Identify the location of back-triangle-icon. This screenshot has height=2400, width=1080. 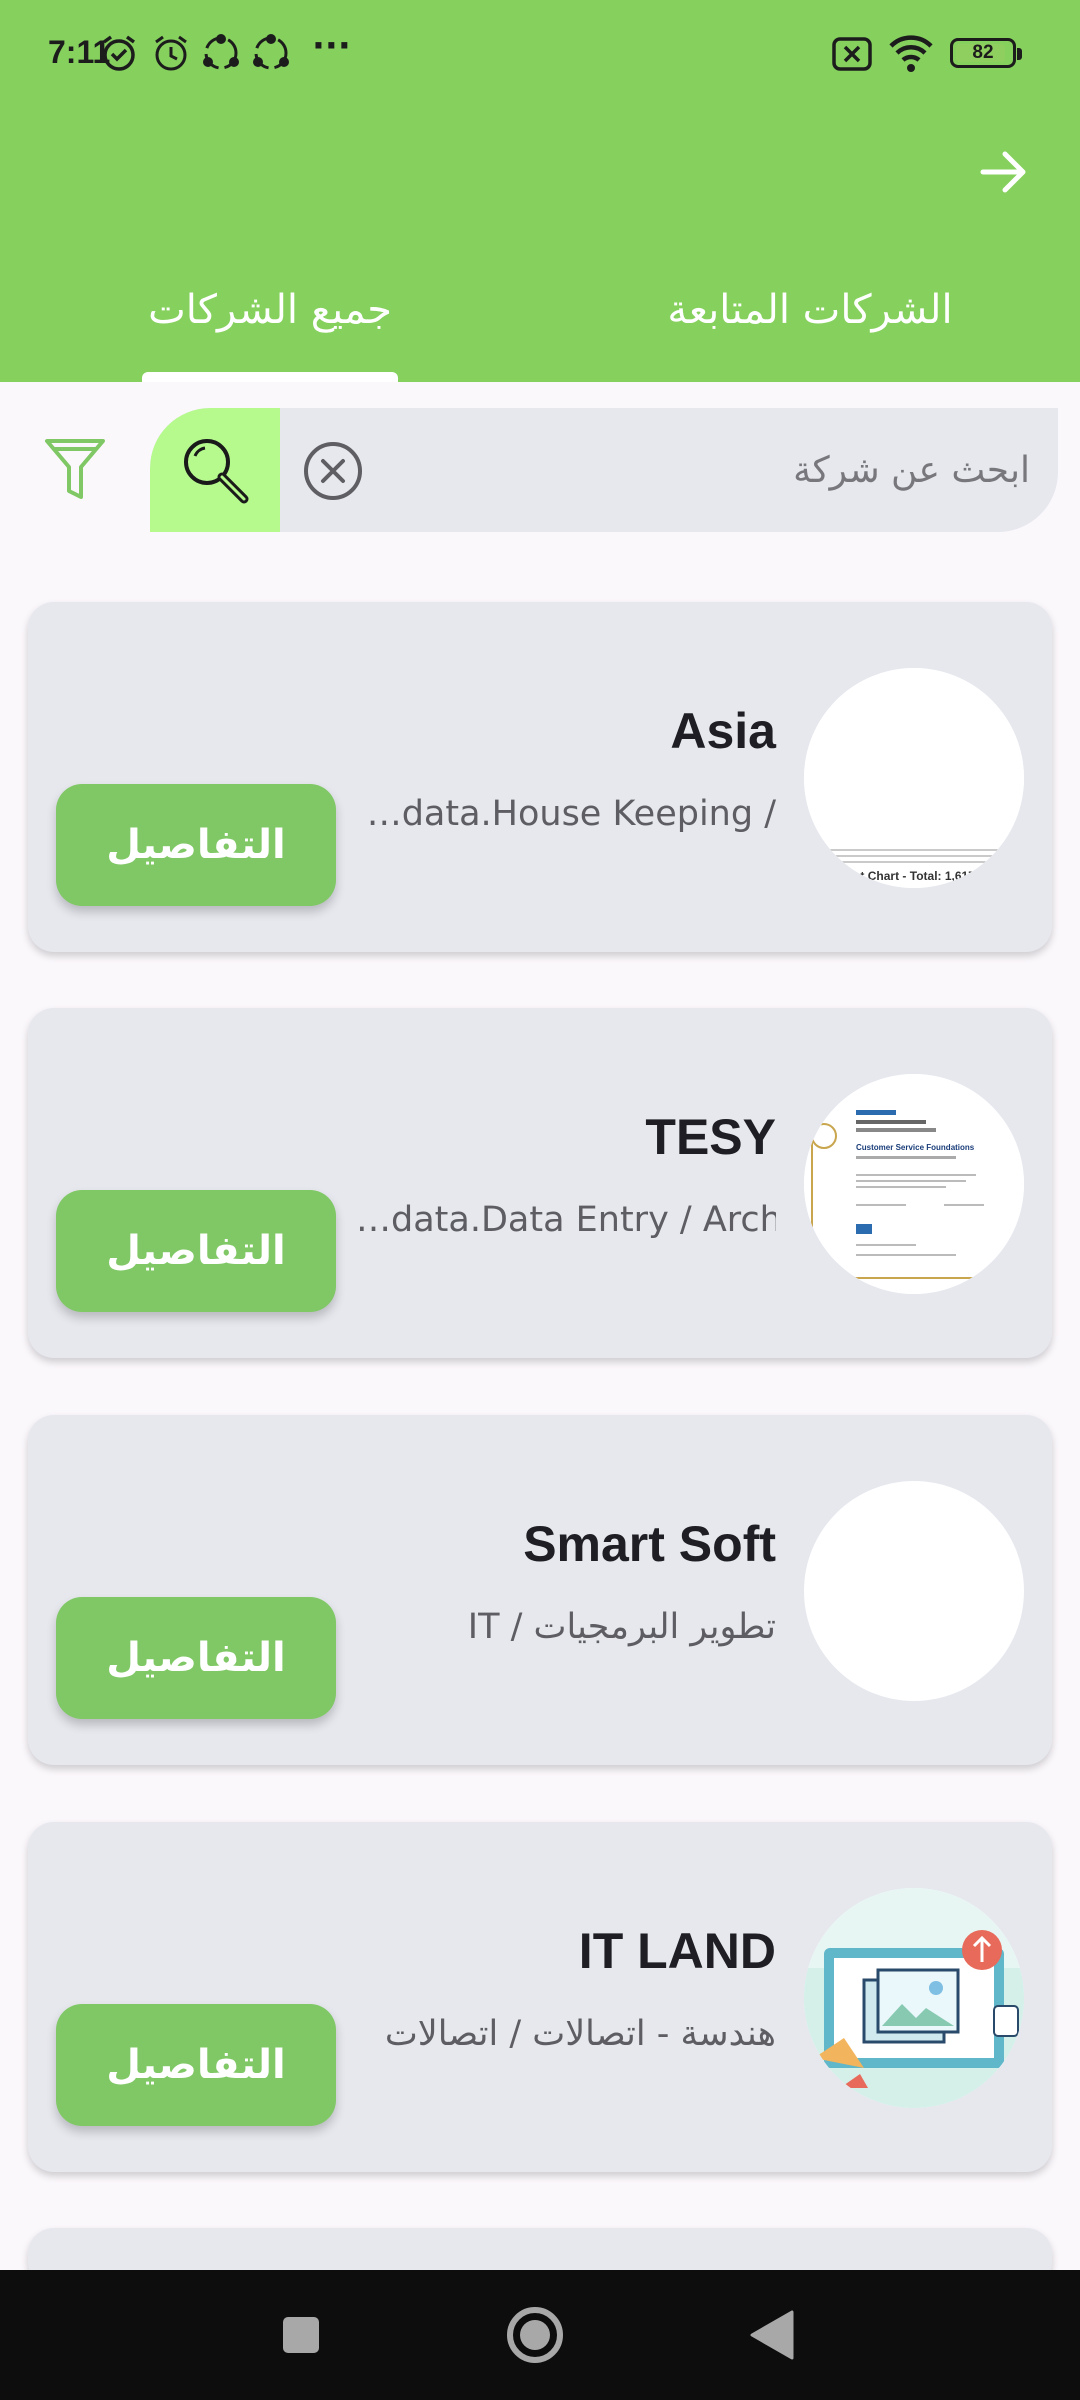
(772, 2335).